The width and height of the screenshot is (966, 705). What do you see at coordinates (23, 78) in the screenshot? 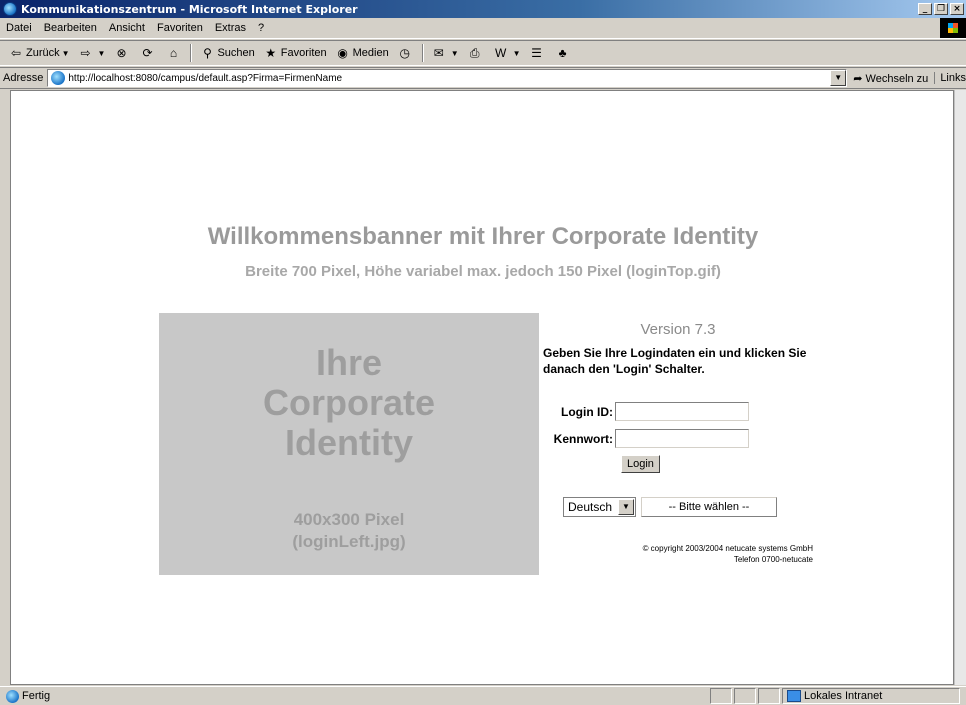
I see `address-label: Adresse` at bounding box center [23, 78].